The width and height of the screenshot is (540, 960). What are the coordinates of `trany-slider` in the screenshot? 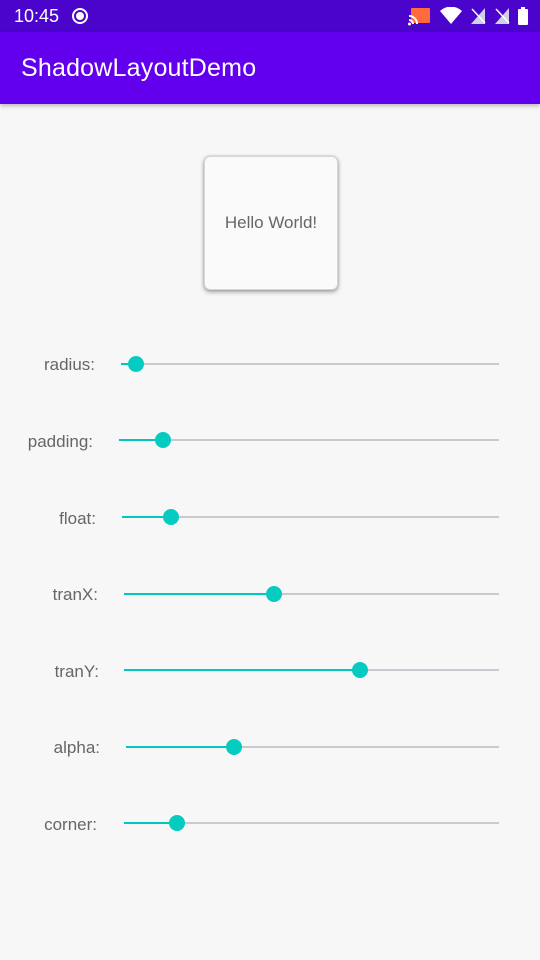 It's located at (311, 670).